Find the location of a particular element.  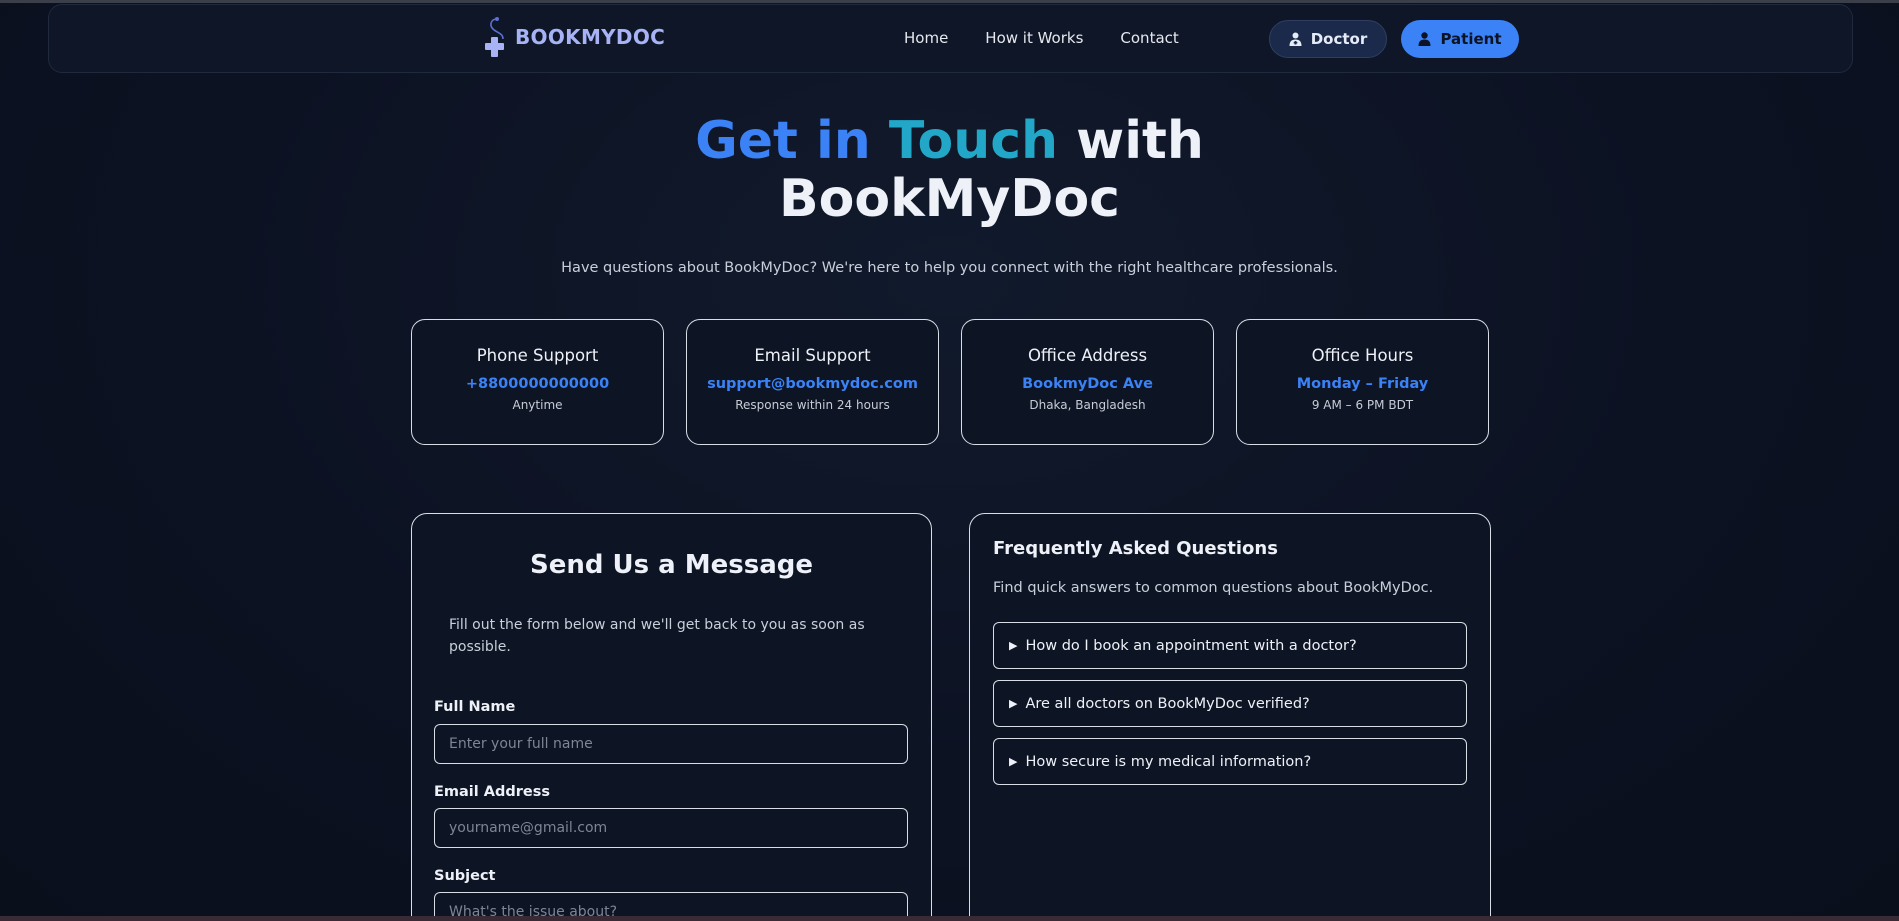

medical-cross-stethoscope-icon is located at coordinates (494, 37).